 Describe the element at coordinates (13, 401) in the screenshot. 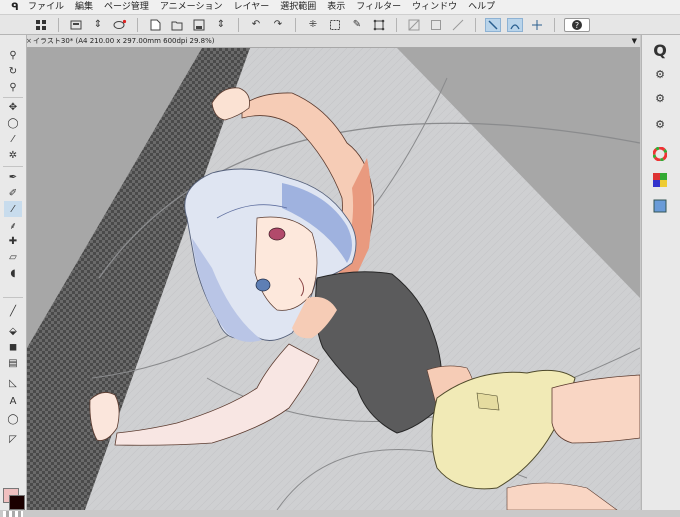

I see `text-icon: A` at that location.